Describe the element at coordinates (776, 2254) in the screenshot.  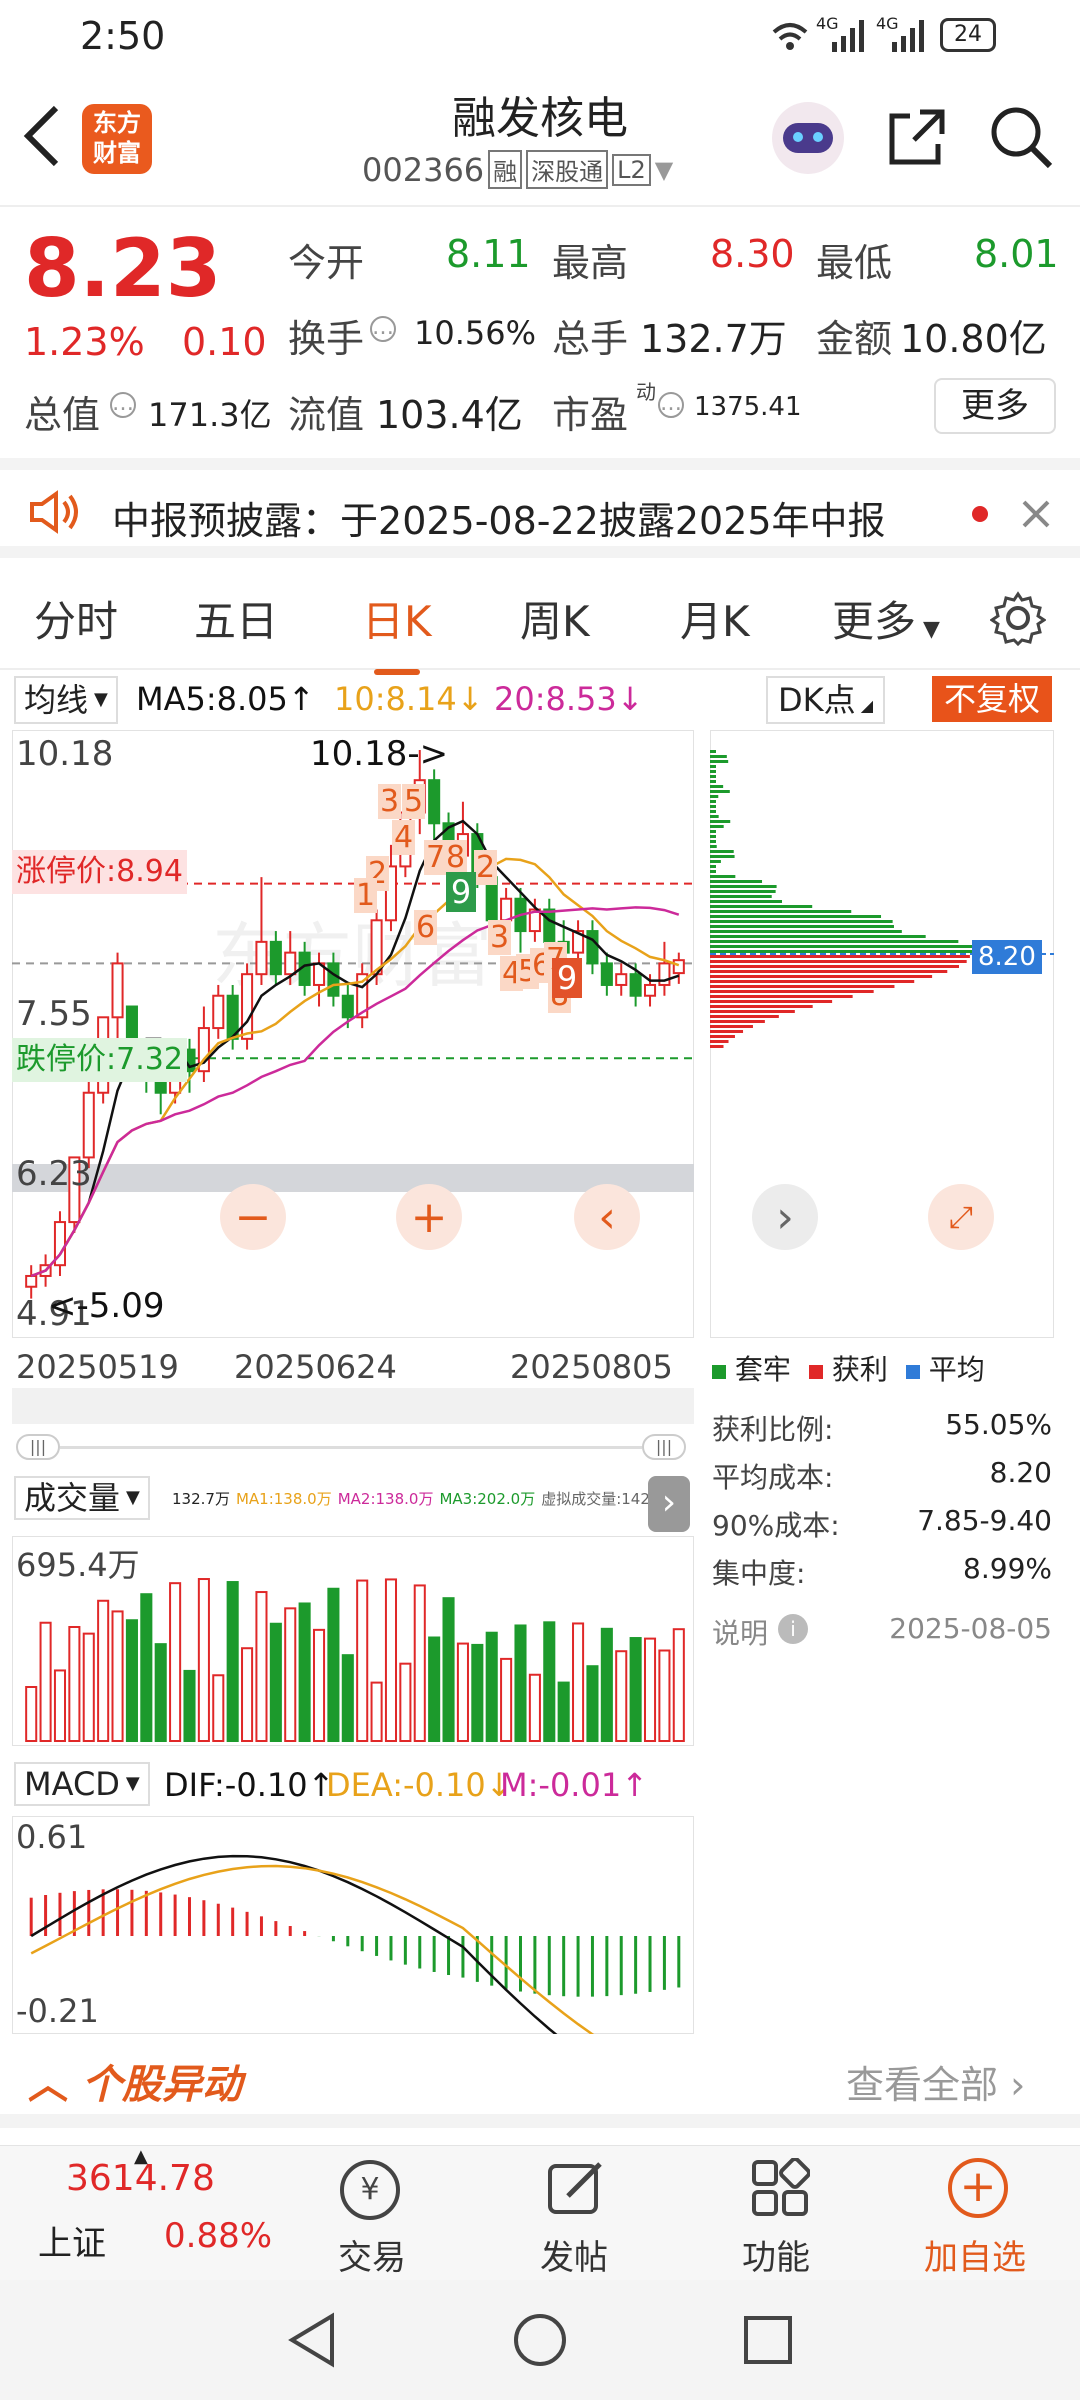
I see `function-button: 功能` at that location.